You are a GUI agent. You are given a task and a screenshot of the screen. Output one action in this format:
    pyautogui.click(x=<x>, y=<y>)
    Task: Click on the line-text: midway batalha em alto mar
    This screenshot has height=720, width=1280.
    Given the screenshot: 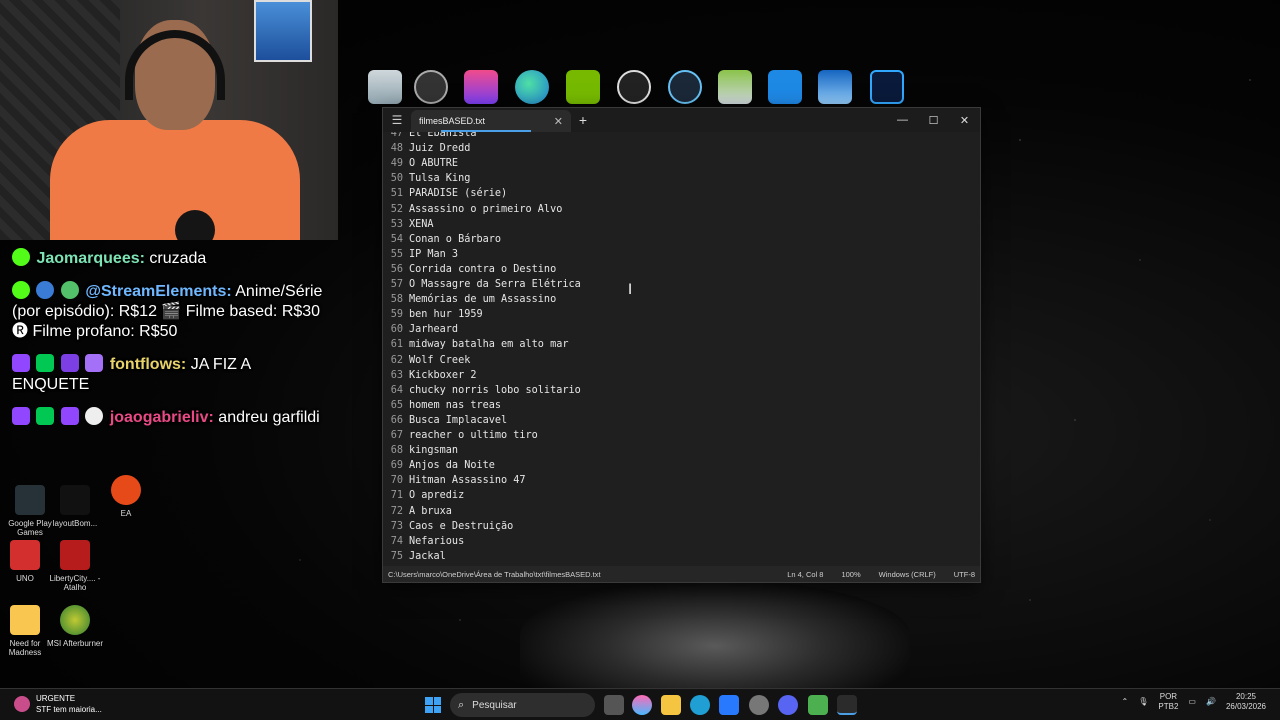 What is the action you would take?
    pyautogui.click(x=489, y=345)
    